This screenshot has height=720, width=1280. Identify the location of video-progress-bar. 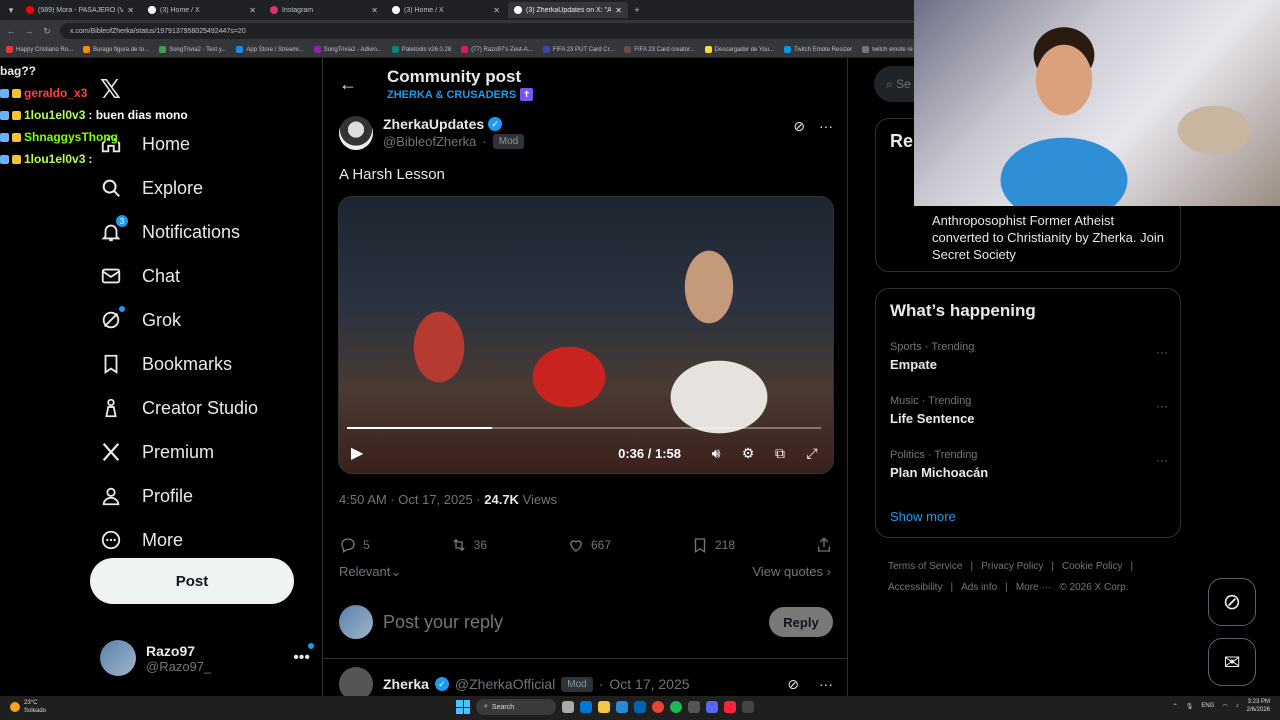
(584, 428).